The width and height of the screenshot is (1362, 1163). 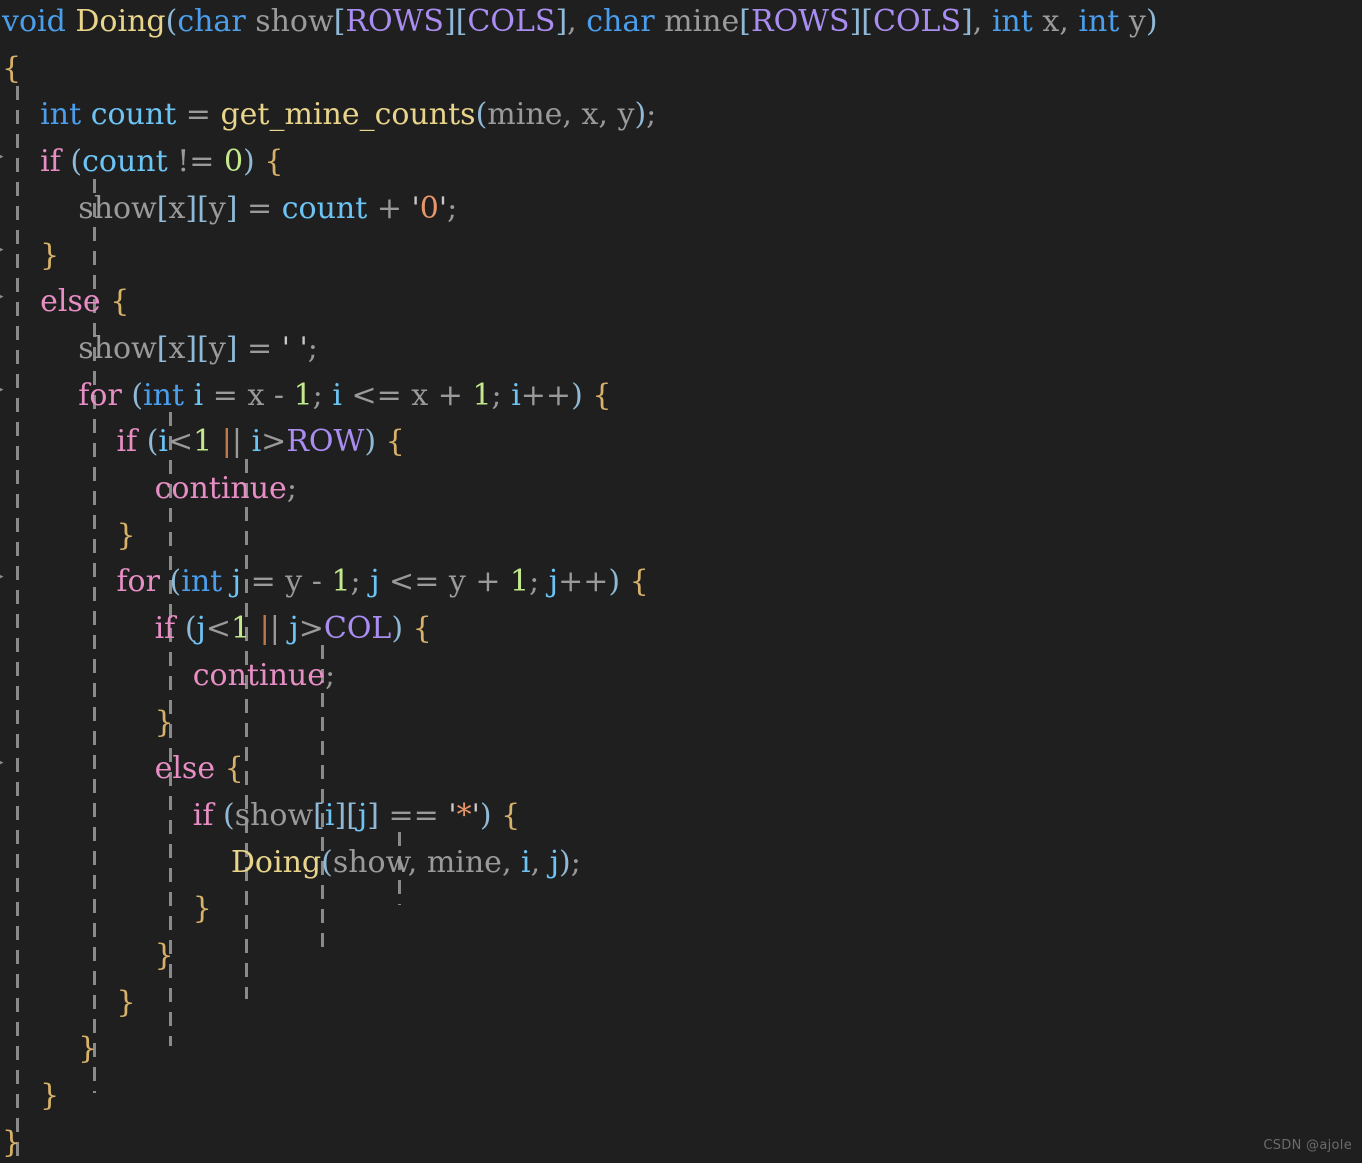 What do you see at coordinates (203, 442) in the screenshot?
I see `code-line: if (i<1 || i>ROW) {` at bounding box center [203, 442].